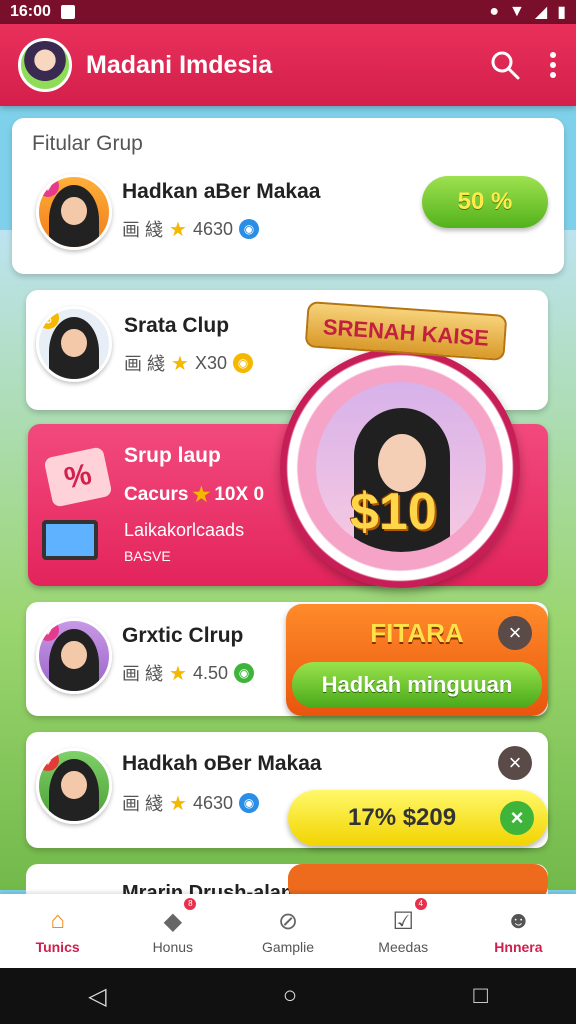  Describe the element at coordinates (57, 920) in the screenshot. I see `house-icon: ⌂` at that location.